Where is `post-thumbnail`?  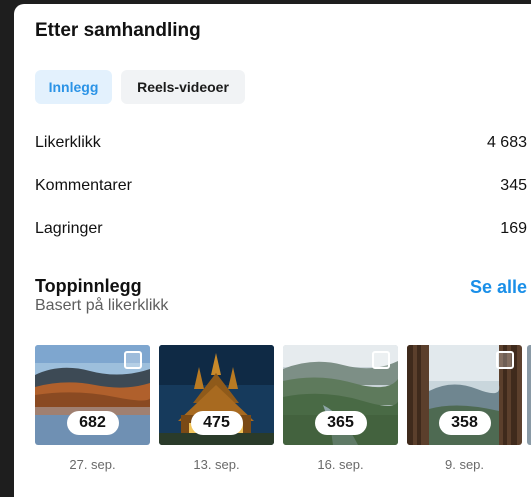
post-thumbnail is located at coordinates (529, 395).